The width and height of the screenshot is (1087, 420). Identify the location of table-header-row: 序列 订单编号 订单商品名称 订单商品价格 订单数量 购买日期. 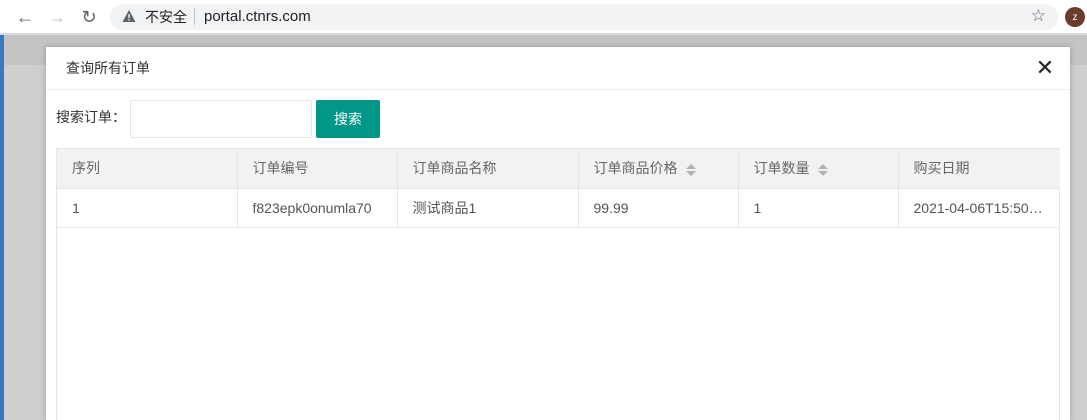
(558, 169).